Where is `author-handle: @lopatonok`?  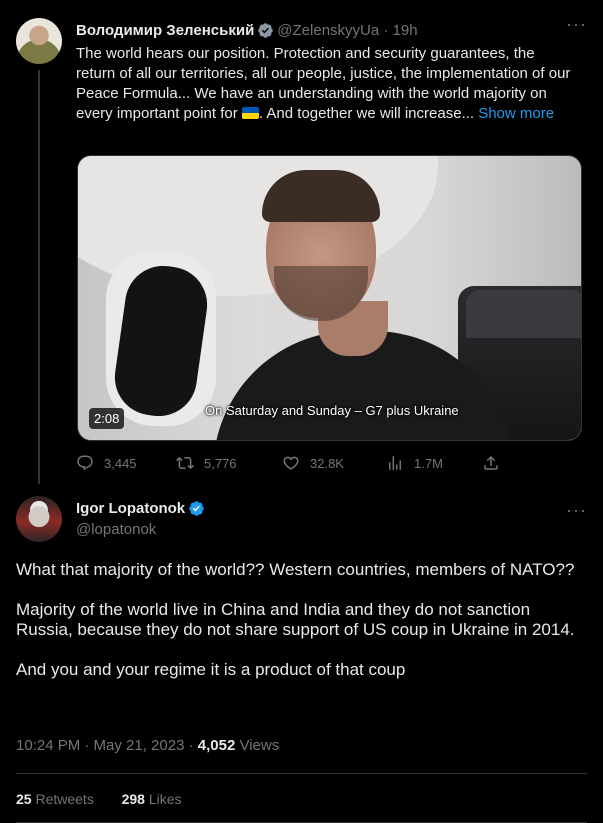 author-handle: @lopatonok is located at coordinates (116, 529).